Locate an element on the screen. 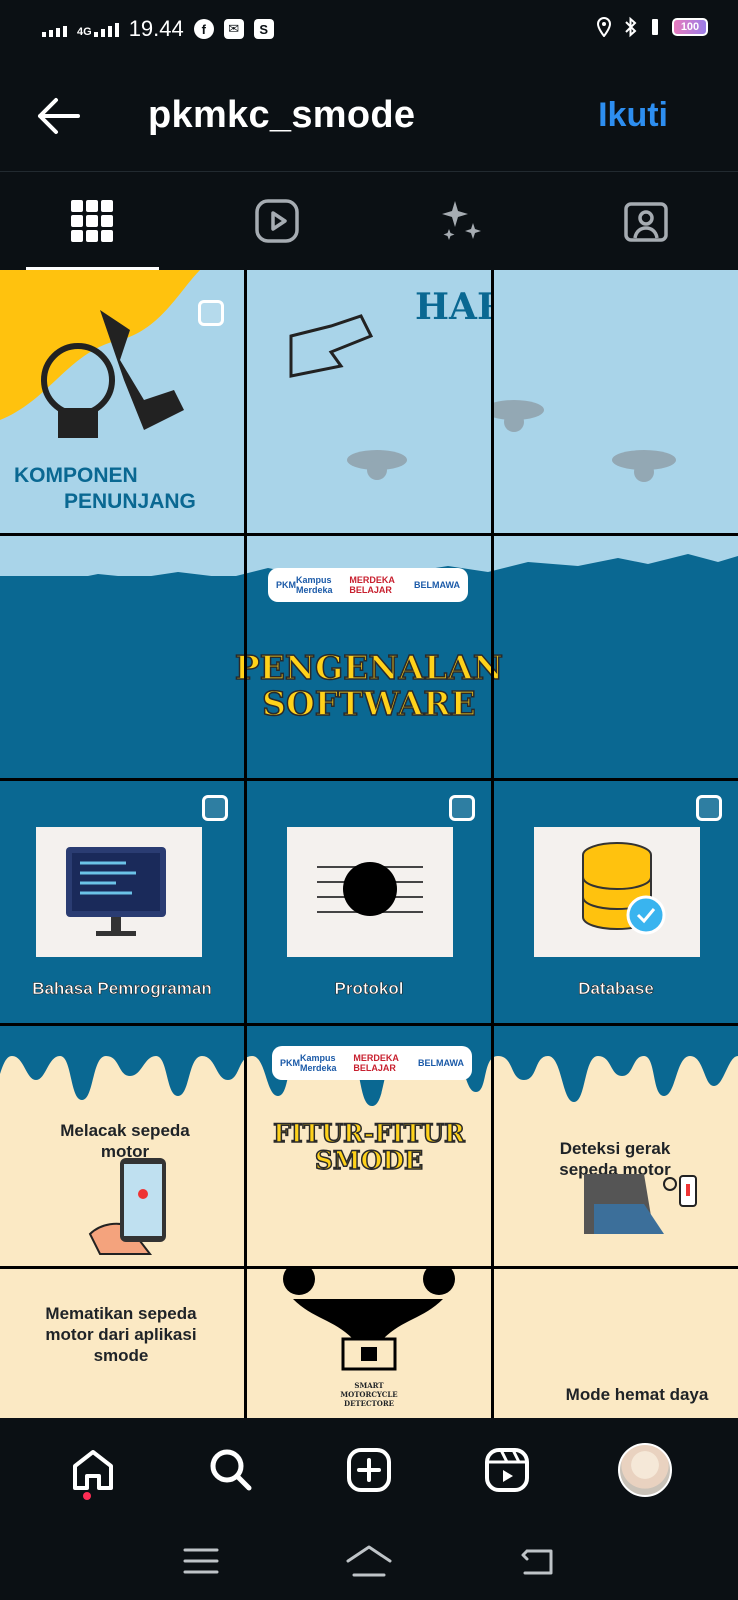 This screenshot has width=738, height=1600. post-title: PENGENALAN SOFTWARE is located at coordinates (369, 685).